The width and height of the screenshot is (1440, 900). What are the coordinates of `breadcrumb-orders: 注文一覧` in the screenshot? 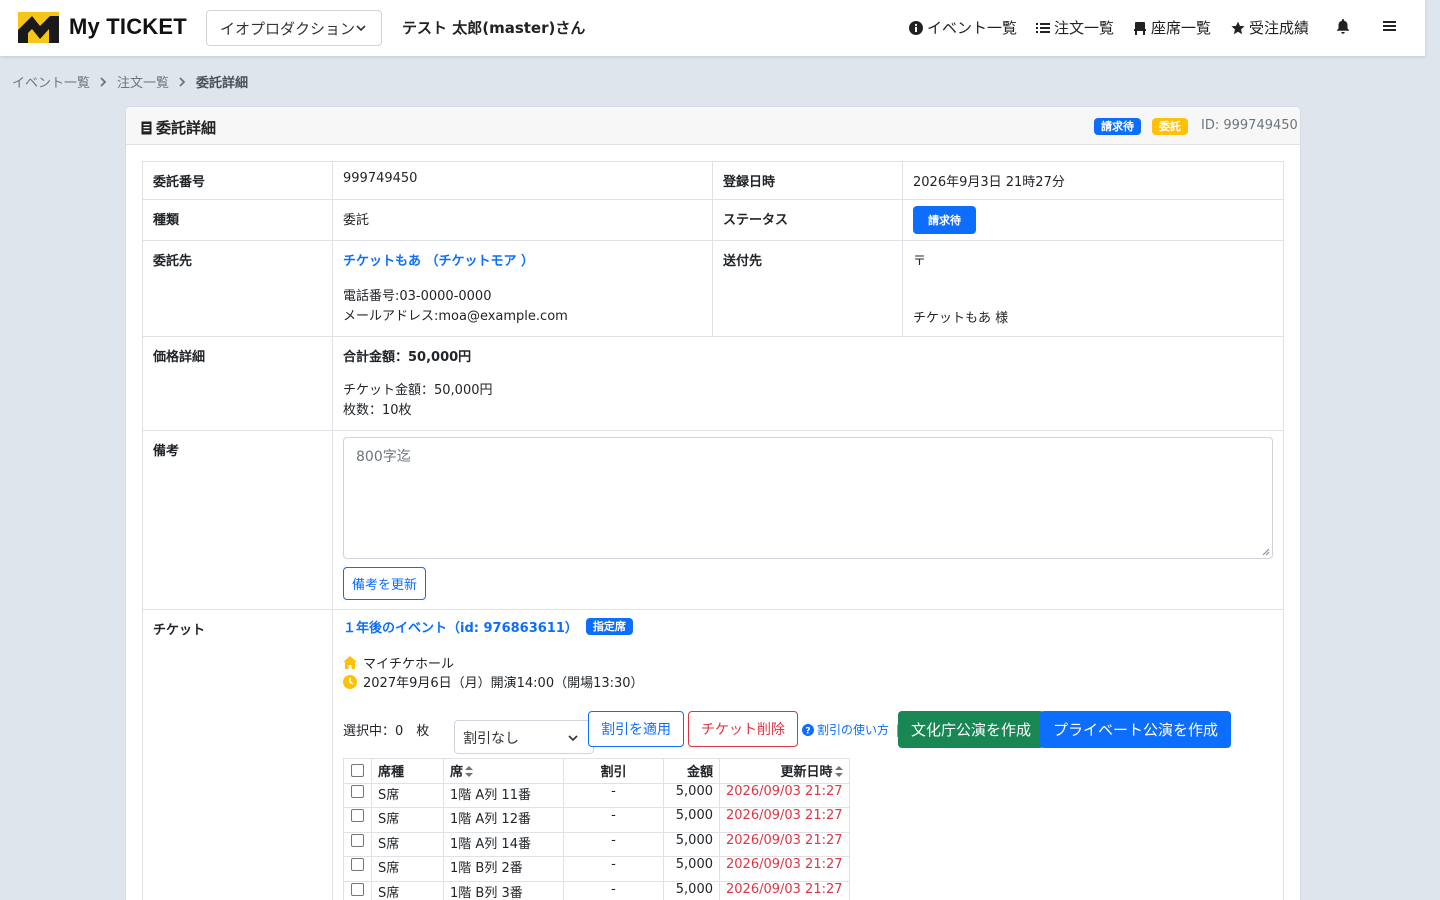 It's located at (143, 81).